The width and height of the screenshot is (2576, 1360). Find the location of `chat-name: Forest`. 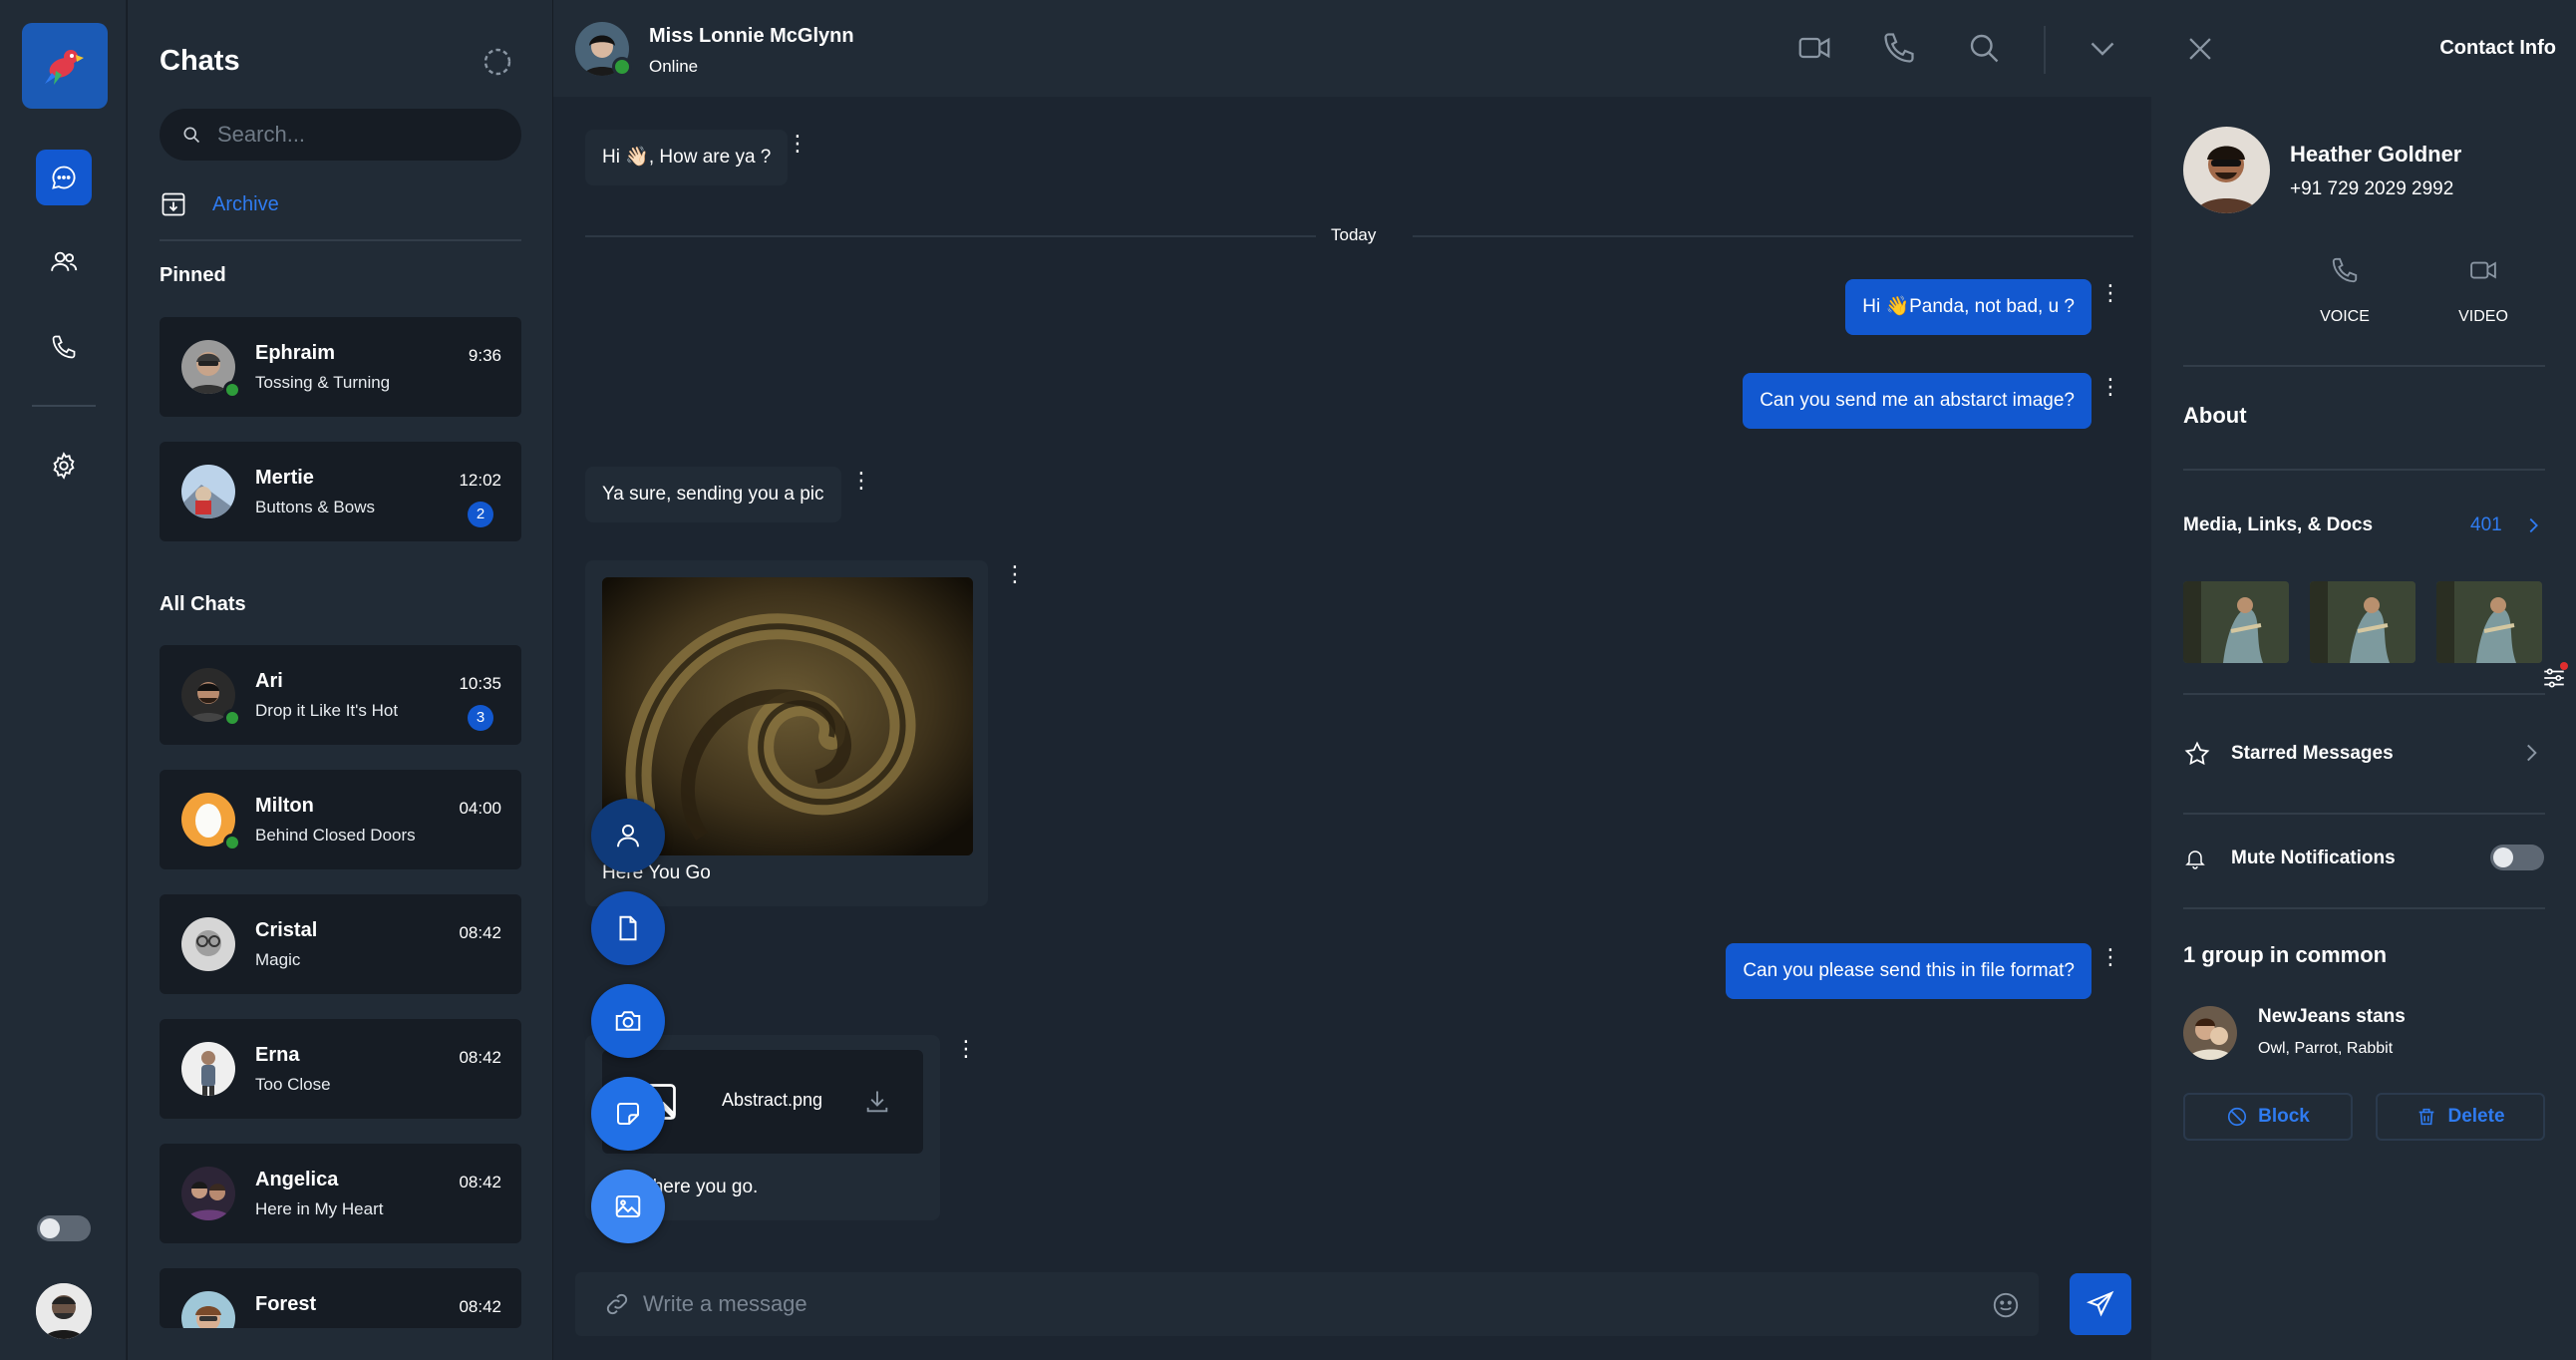

chat-name: Forest is located at coordinates (286, 1304).